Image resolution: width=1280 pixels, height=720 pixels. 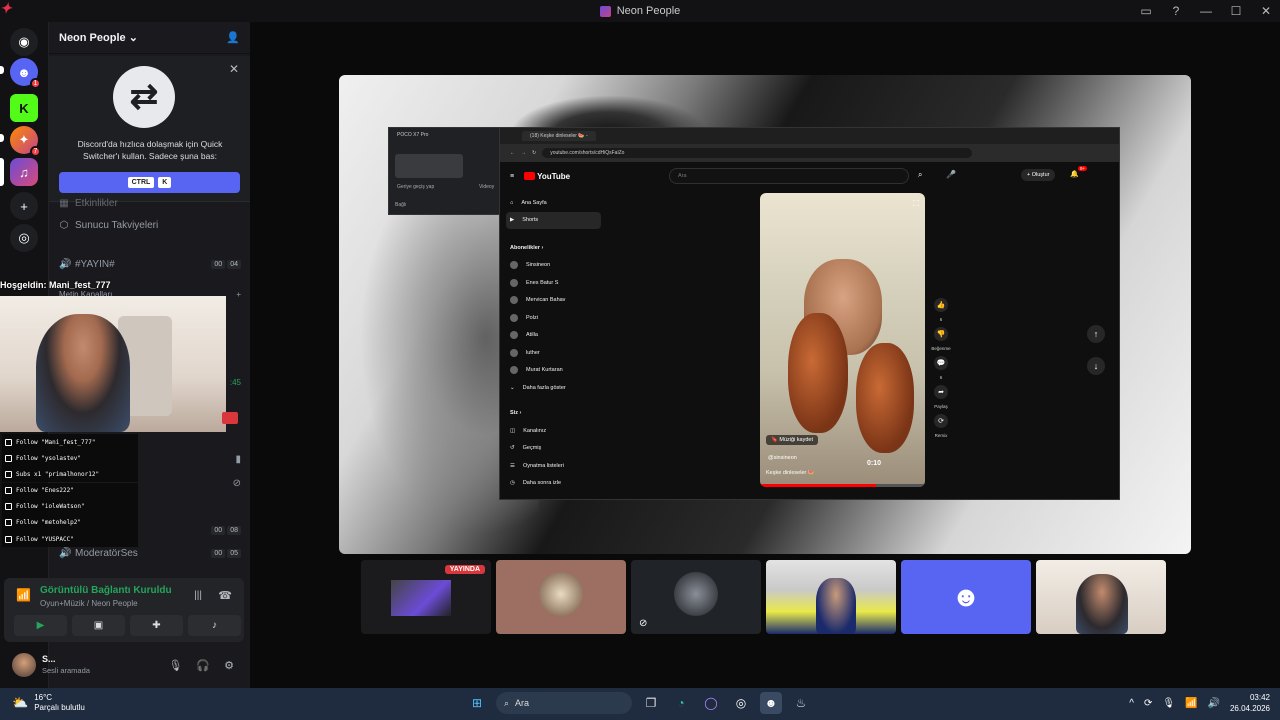 What do you see at coordinates (24, 238) in the screenshot?
I see `discover-compass-icon: ◎` at bounding box center [24, 238].